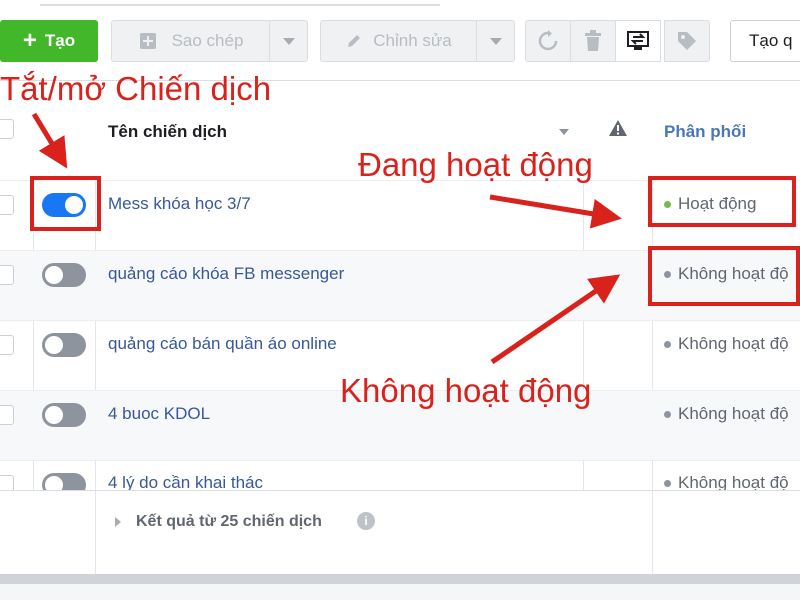  I want to click on arrow-to-toggle, so click(49, 140).